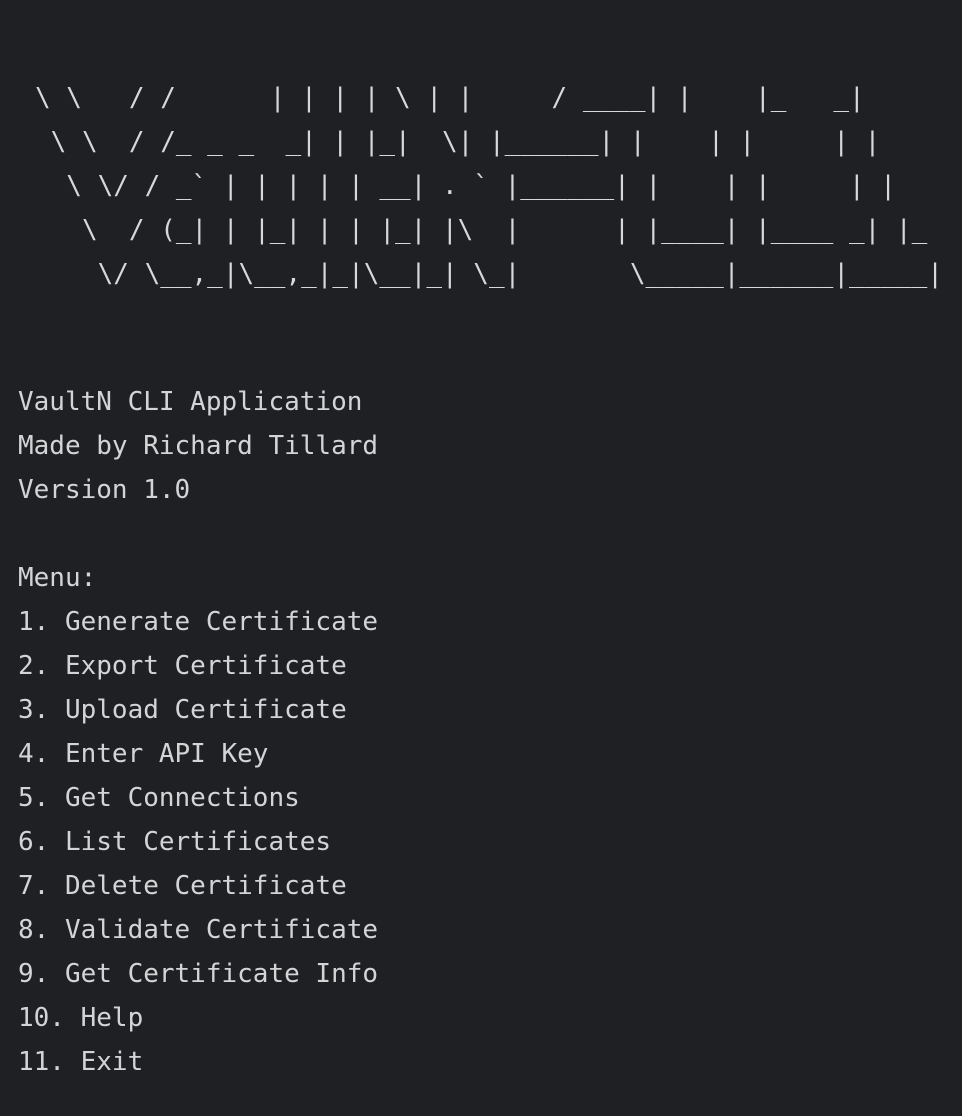 The height and width of the screenshot is (1116, 962). What do you see at coordinates (57, 578) in the screenshot?
I see `menu-title: Menu:` at bounding box center [57, 578].